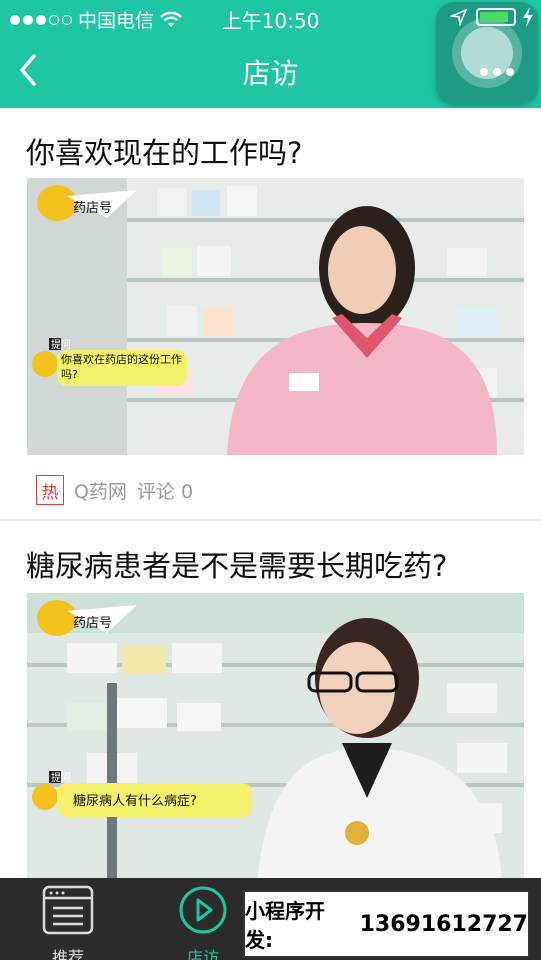  I want to click on more-icon, so click(497, 72).